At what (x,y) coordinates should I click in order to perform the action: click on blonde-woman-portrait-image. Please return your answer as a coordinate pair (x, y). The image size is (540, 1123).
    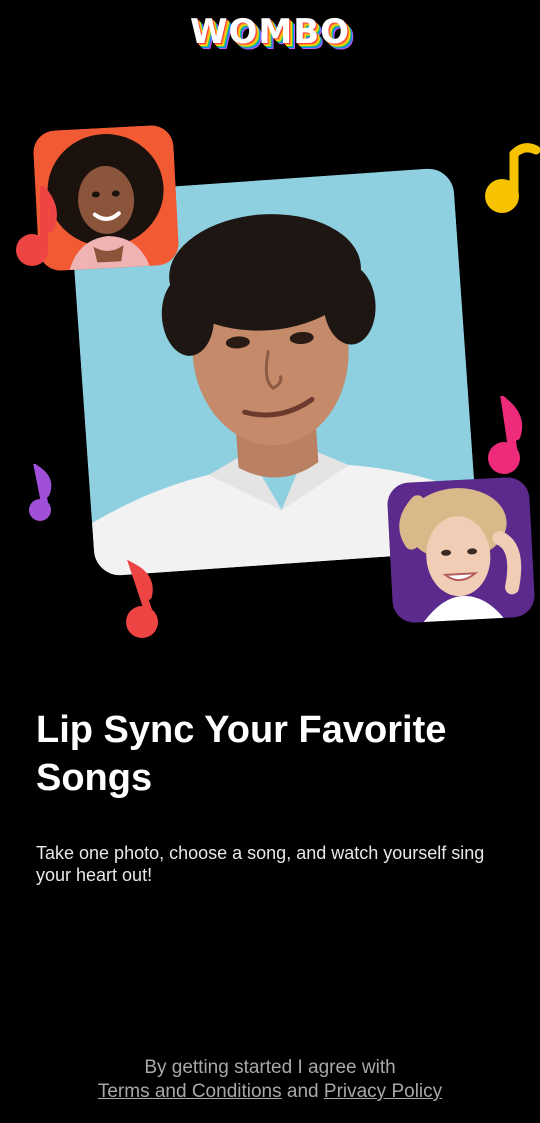
    Looking at the image, I should click on (461, 550).